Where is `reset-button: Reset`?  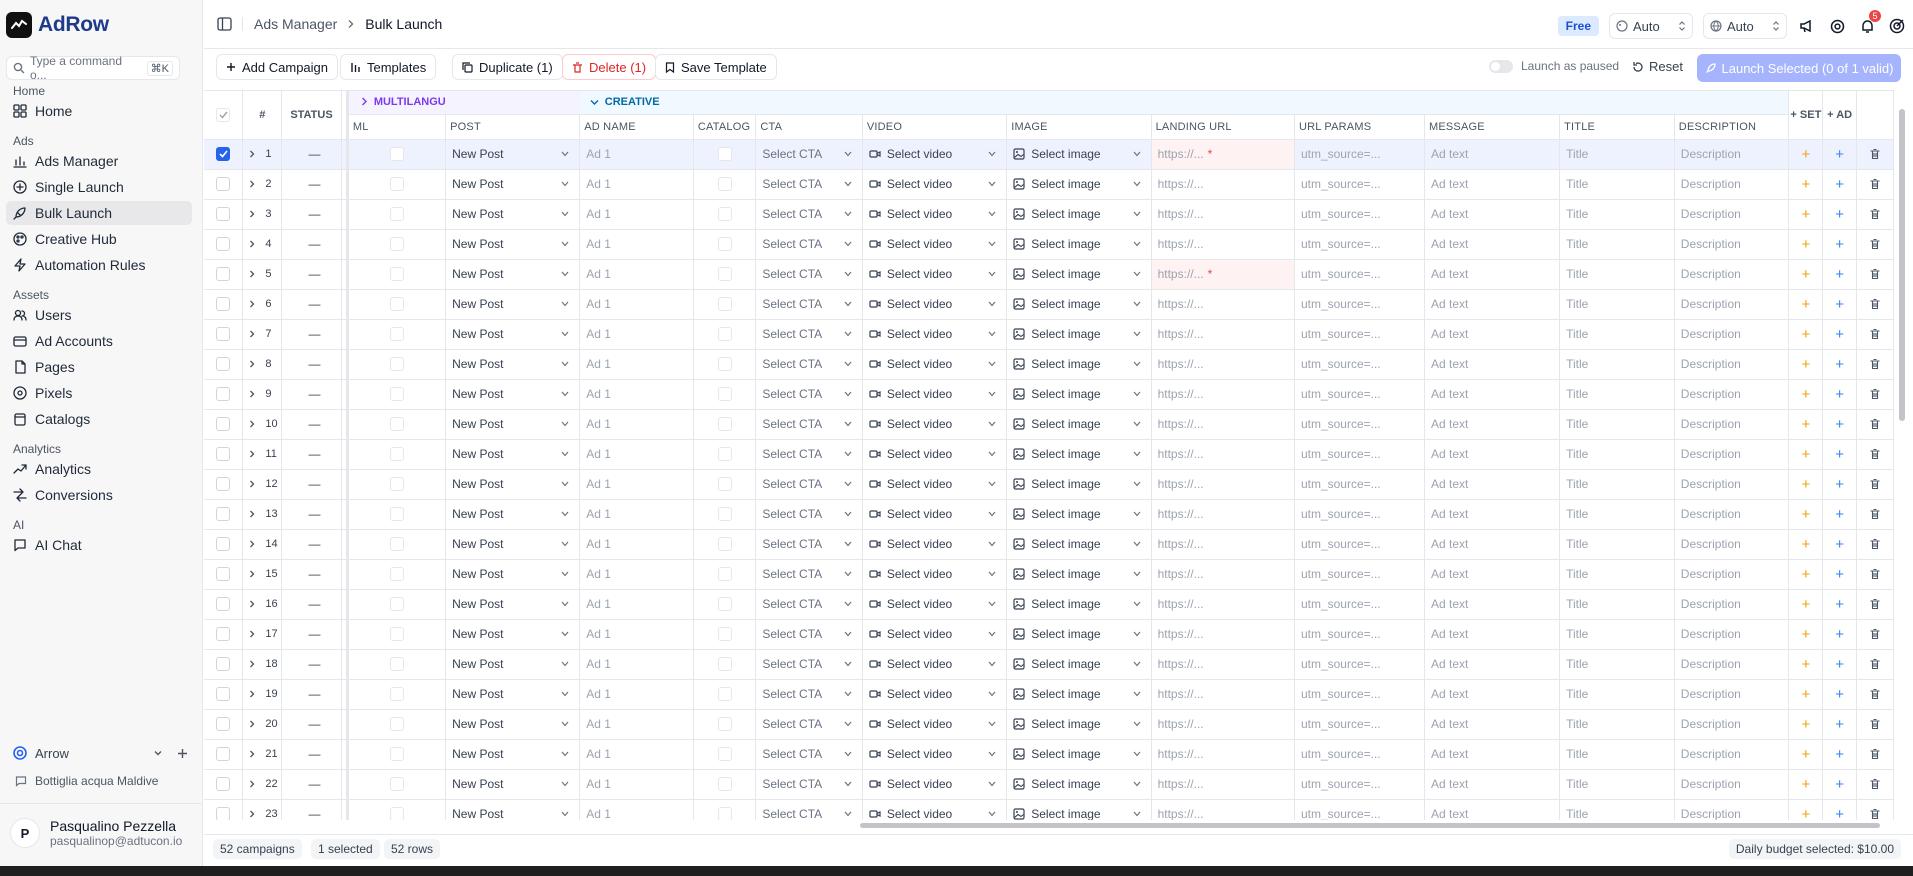
reset-button: Reset is located at coordinates (1657, 66).